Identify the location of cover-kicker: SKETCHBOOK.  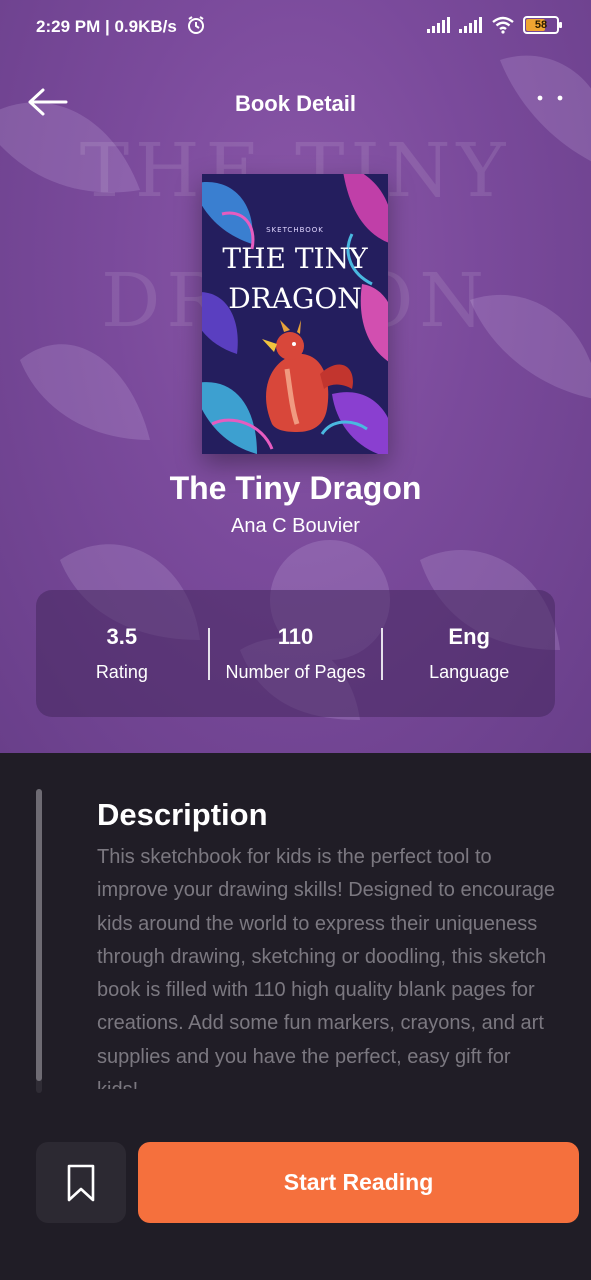
(295, 230).